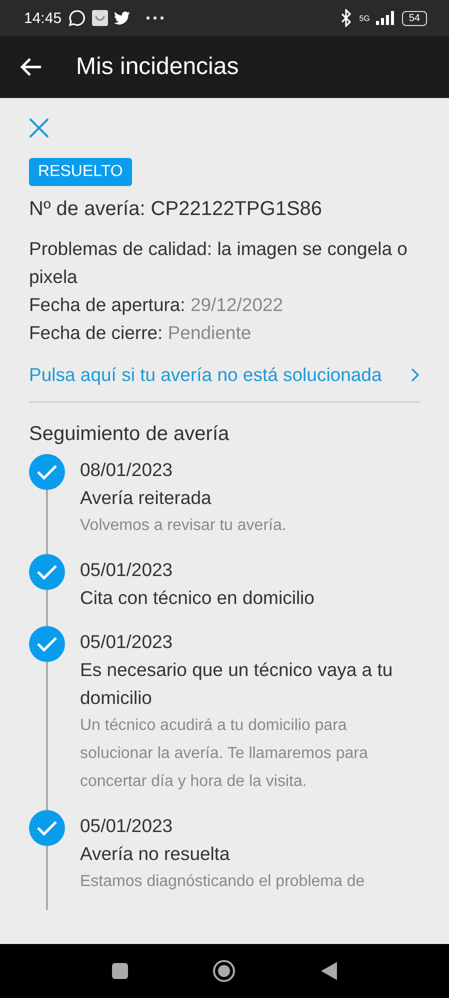  What do you see at coordinates (218, 263) in the screenshot?
I see `incident-description: Problemas de calidad: la imagen se congela o pixela` at bounding box center [218, 263].